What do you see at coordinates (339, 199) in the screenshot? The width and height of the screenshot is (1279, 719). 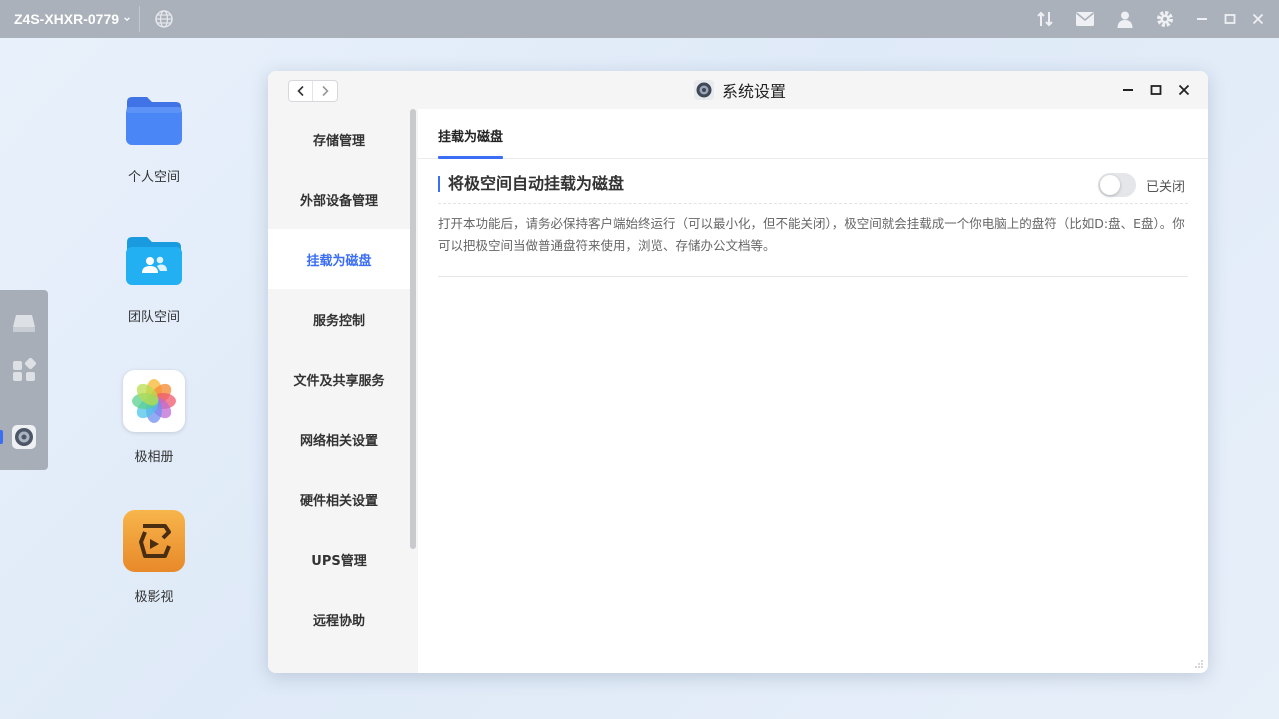 I see `sidebar-item-external-devices: 外部设备管理` at bounding box center [339, 199].